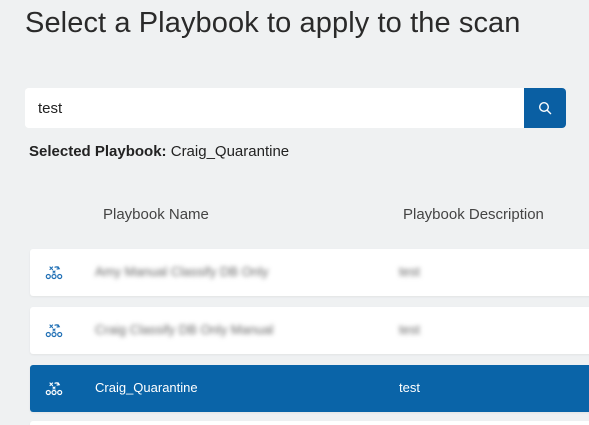 The height and width of the screenshot is (425, 589). I want to click on playbook-name: Amy Manual Classify DB Only, so click(182, 271).